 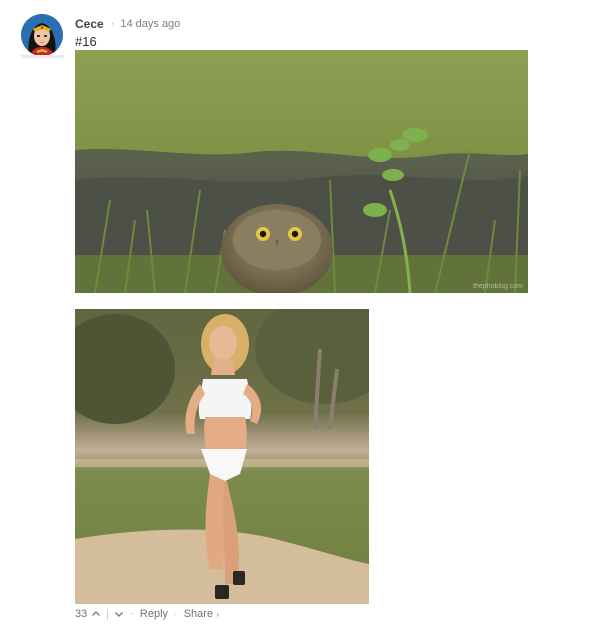 I want to click on avatar-container, so click(x=43, y=37).